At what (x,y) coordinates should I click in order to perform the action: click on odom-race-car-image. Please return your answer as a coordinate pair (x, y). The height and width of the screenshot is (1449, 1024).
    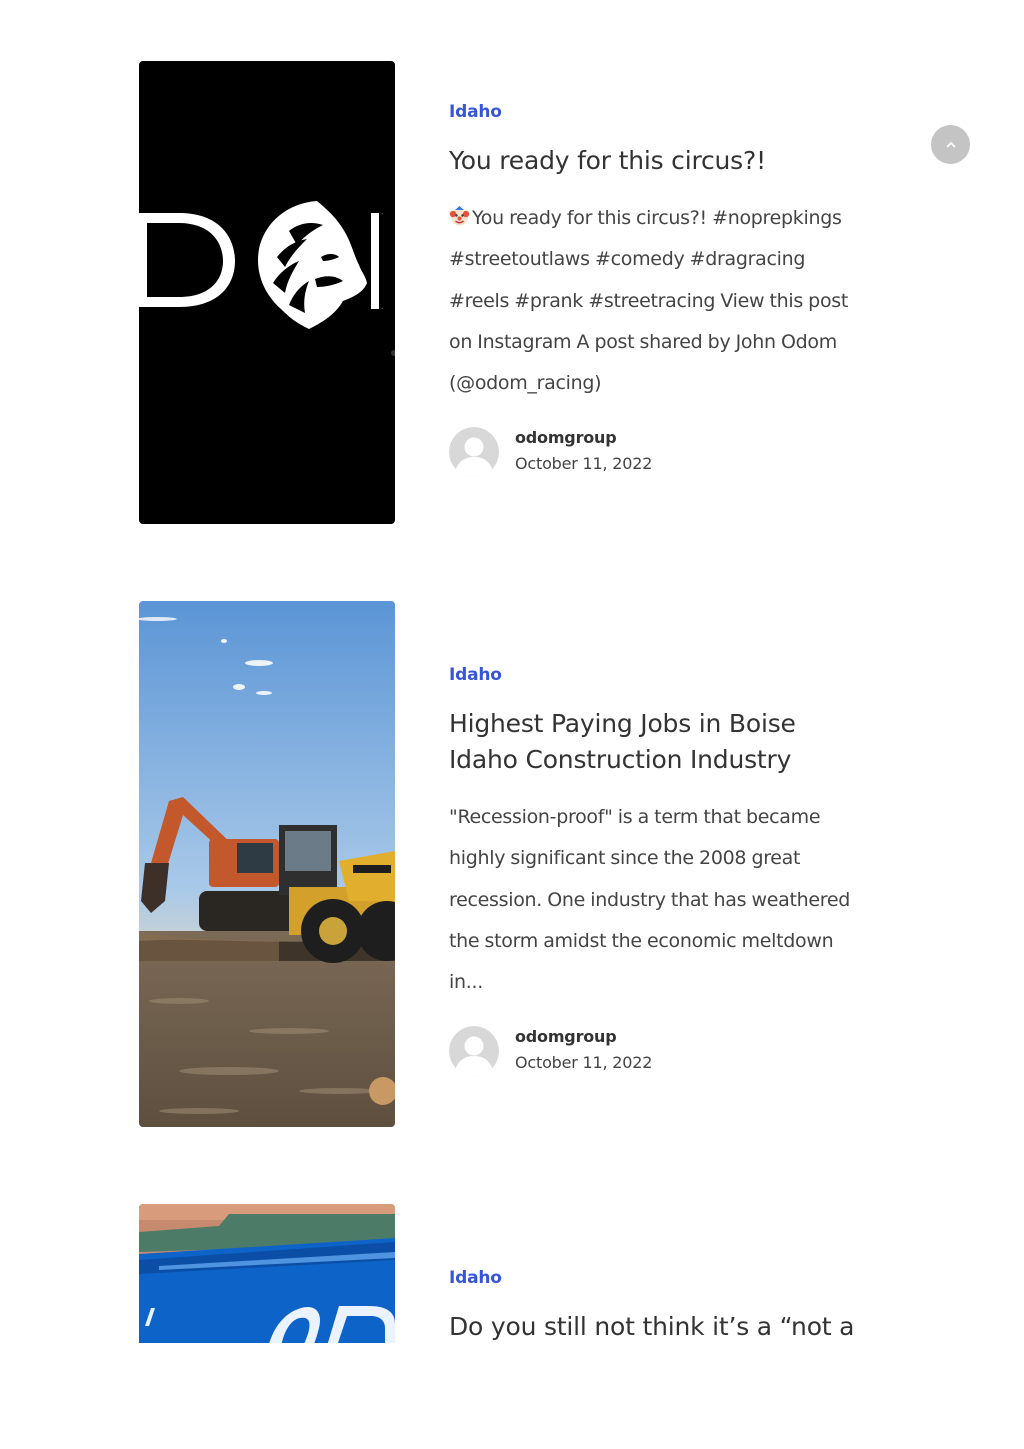
    Looking at the image, I should click on (267, 1273).